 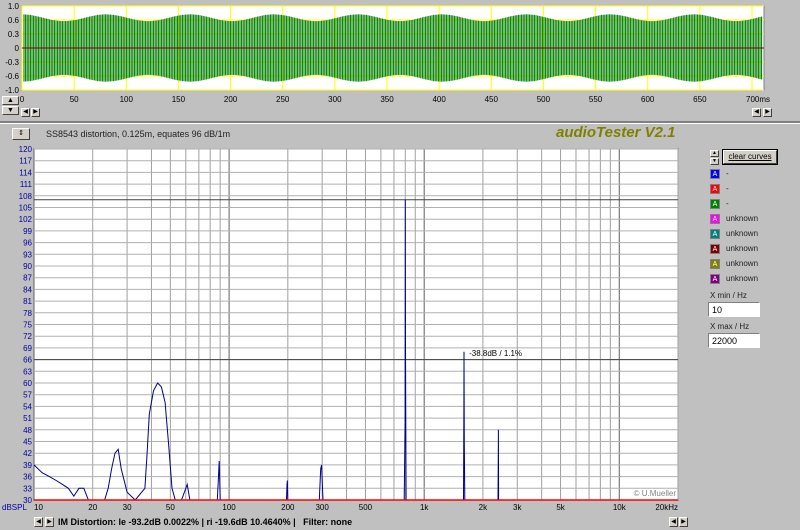 I want to click on spectrum-x-tick: 30, so click(x=127, y=507).